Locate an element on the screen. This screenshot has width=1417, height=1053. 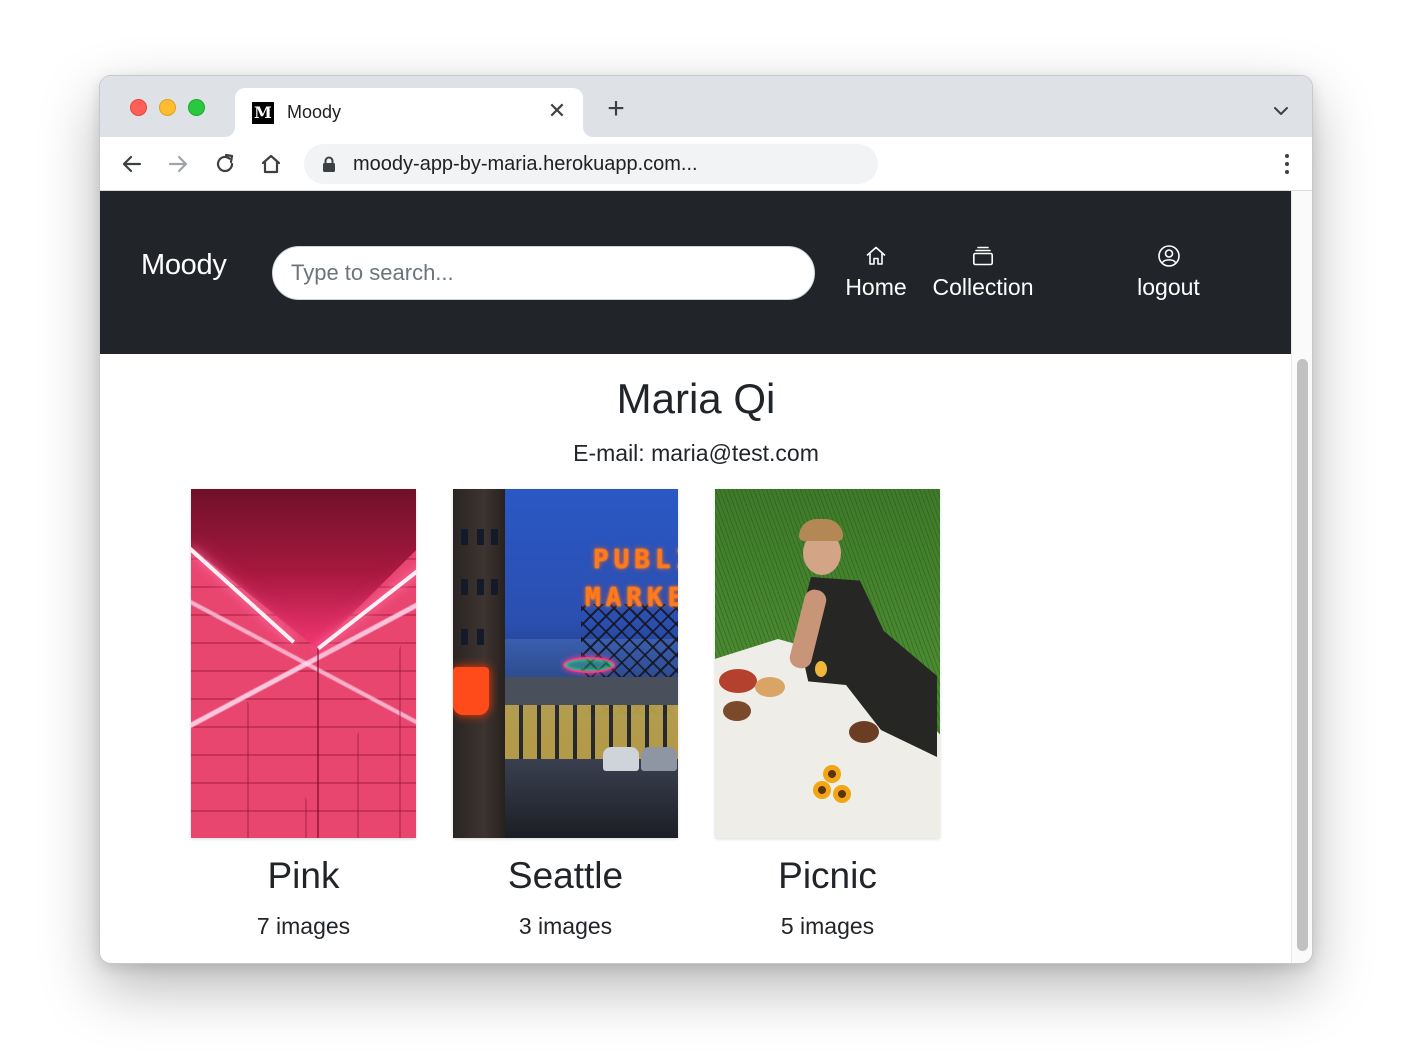
profile-name: Maria Qi is located at coordinates (696, 398).